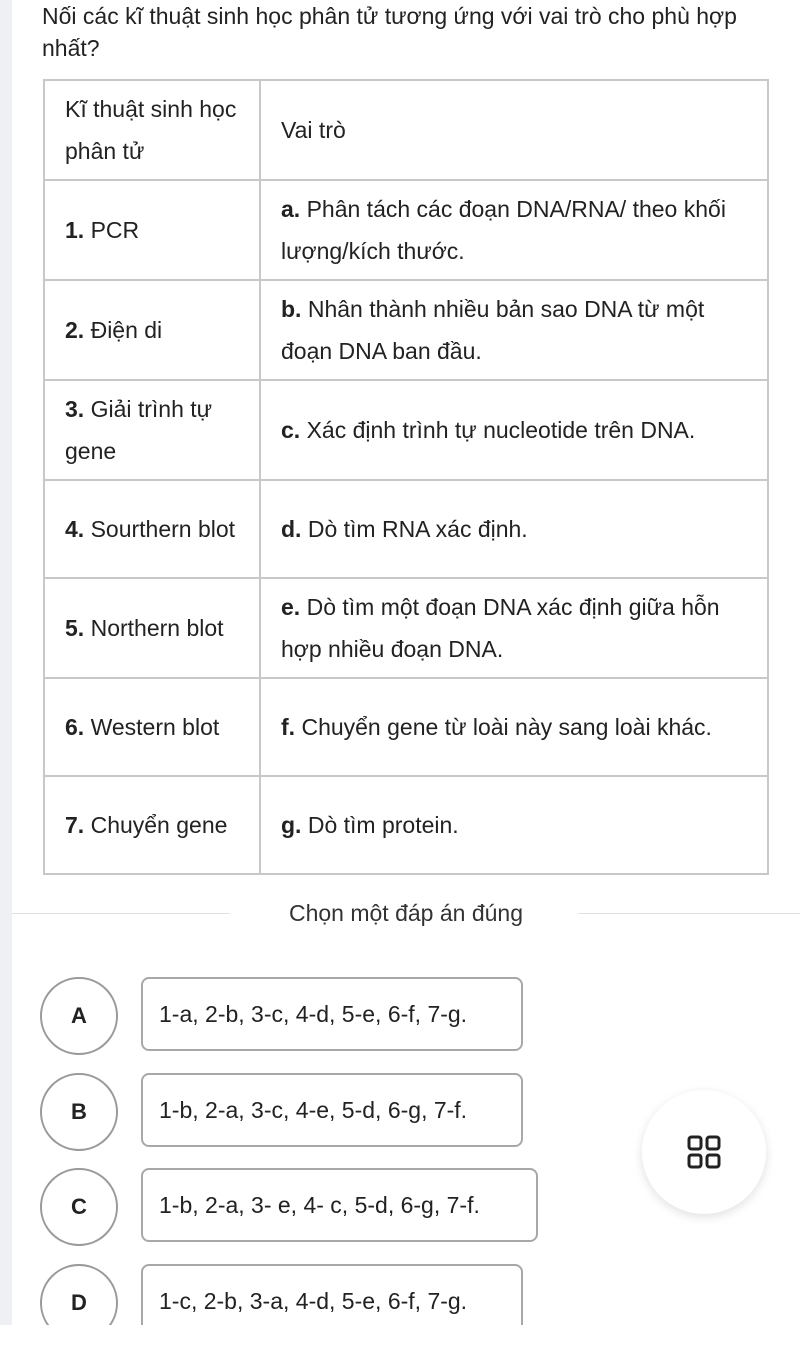 The width and height of the screenshot is (800, 1355). What do you see at coordinates (79, 1207) in the screenshot?
I see `option-letter: C` at bounding box center [79, 1207].